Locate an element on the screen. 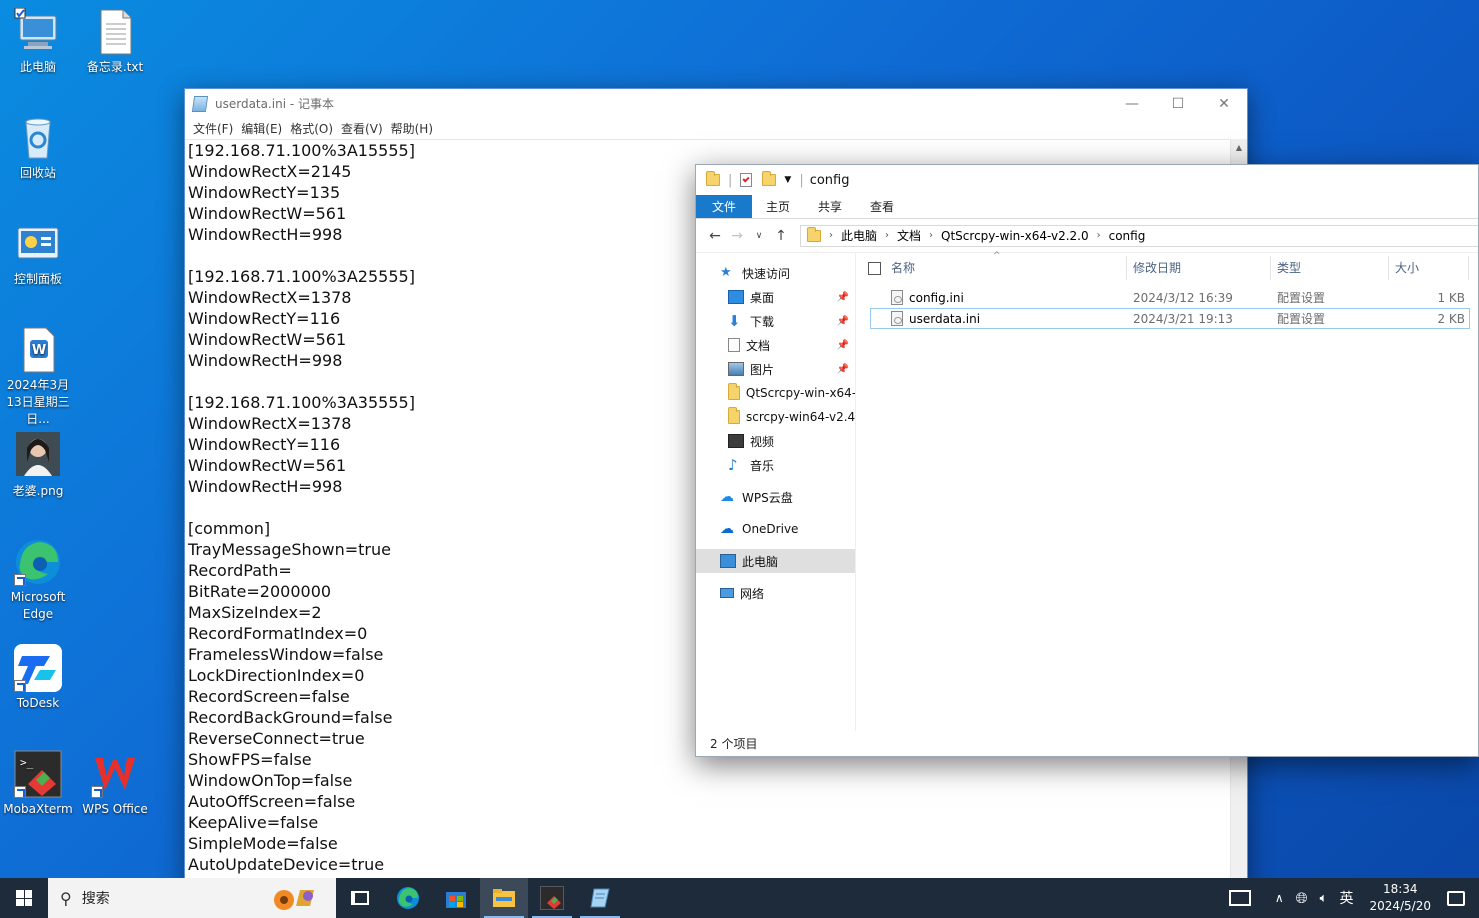 This screenshot has width=1479, height=918. nav-label: 快速访问 is located at coordinates (766, 273).